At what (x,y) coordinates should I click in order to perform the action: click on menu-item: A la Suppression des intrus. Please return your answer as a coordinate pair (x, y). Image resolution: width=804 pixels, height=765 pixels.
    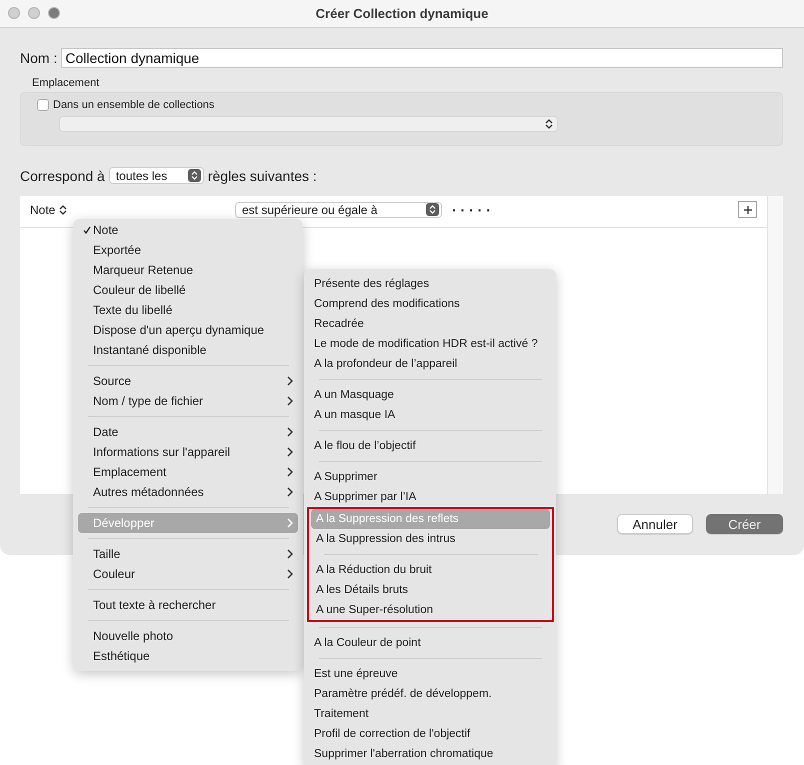
    Looking at the image, I should click on (430, 539).